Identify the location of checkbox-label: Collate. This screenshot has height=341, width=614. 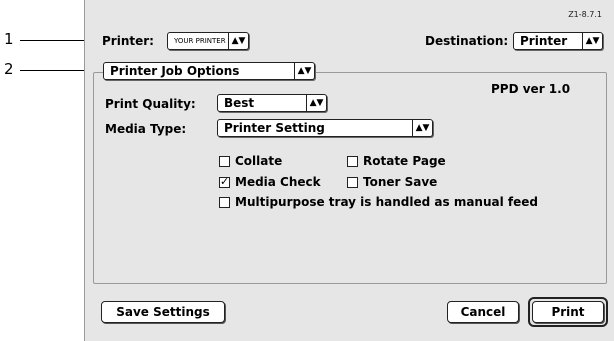
(259, 161).